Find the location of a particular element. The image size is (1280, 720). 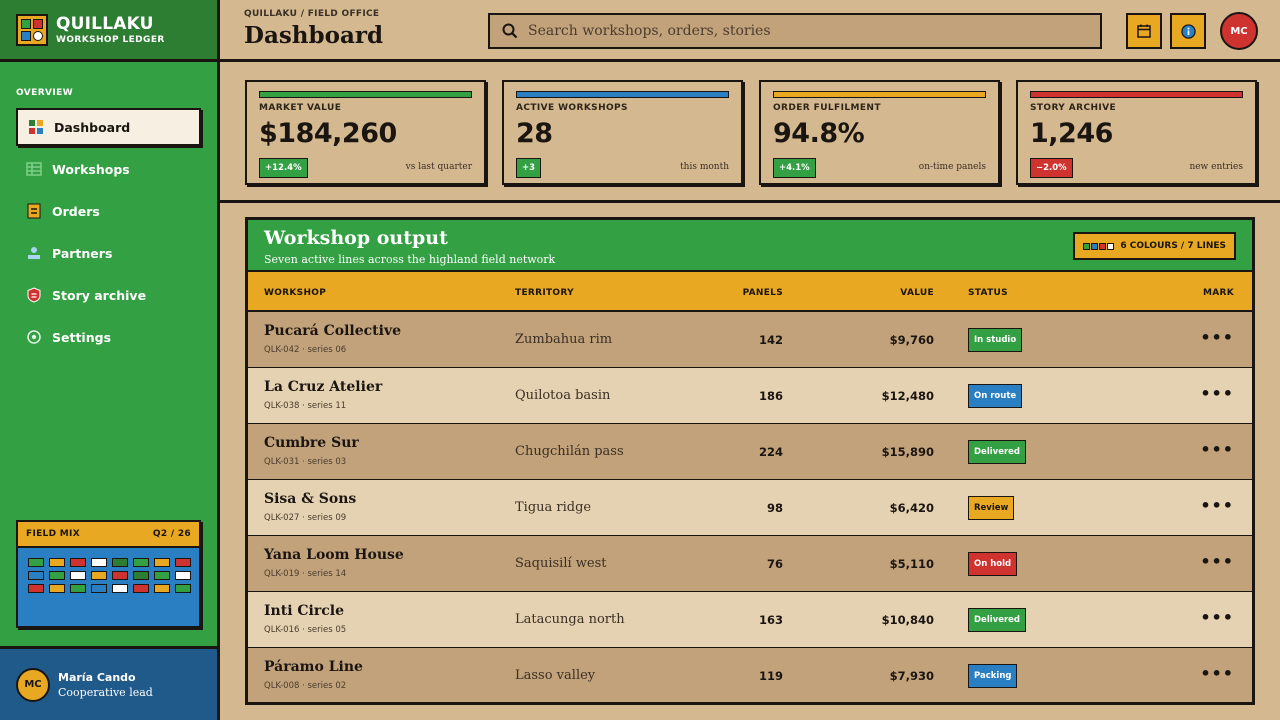

kpi-label: ORDER FULFILMENT is located at coordinates (827, 108).